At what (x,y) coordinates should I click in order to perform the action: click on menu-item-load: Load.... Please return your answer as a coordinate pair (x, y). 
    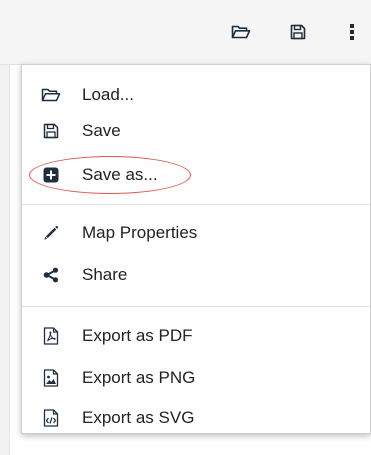
    Looking at the image, I should click on (196, 95).